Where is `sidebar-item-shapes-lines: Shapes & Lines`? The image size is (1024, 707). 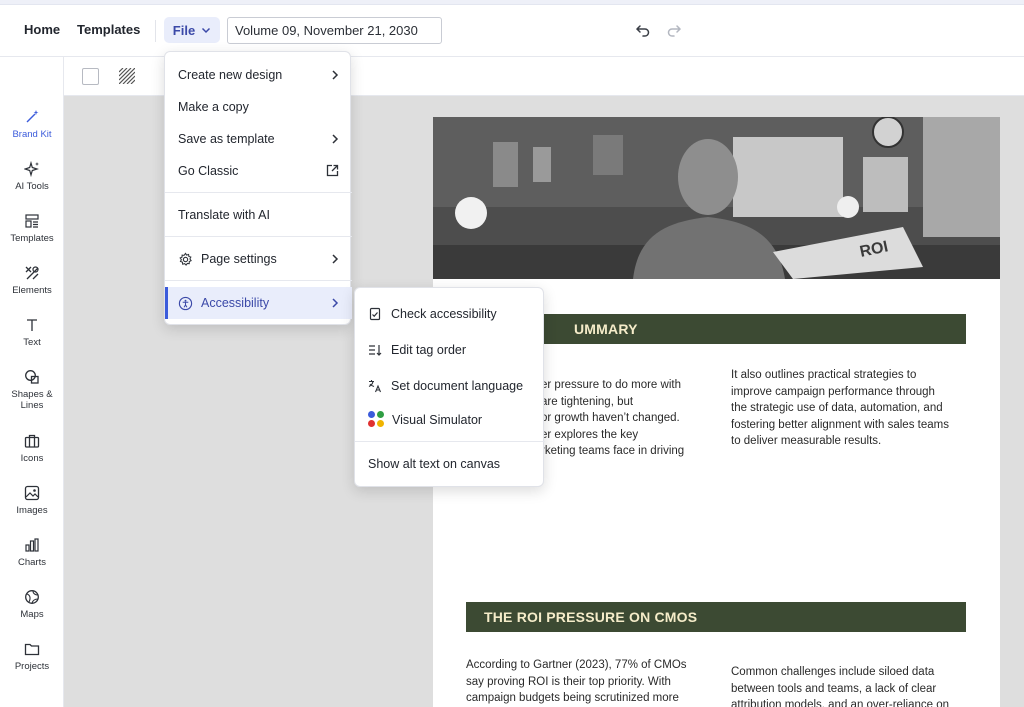
sidebar-item-shapes-lines: Shapes & Lines is located at coordinates (32, 390).